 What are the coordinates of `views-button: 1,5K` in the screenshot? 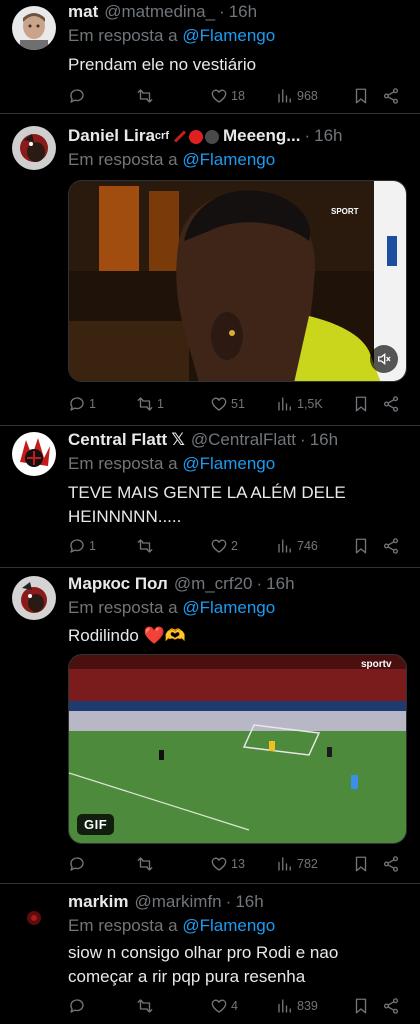 It's located at (299, 404).